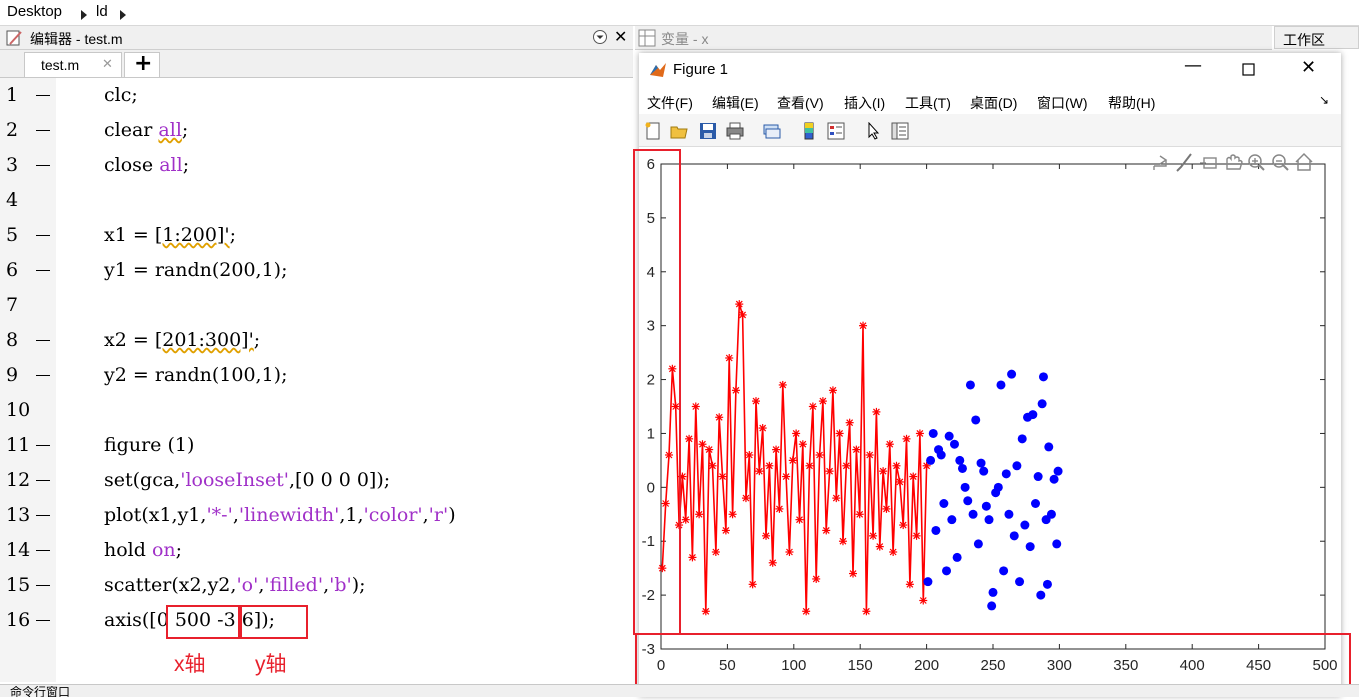 Image resolution: width=1359 pixels, height=700 pixels. What do you see at coordinates (316, 38) in the screenshot?
I see `editor-panel-header: 编辑器 - test.m ✕` at bounding box center [316, 38].